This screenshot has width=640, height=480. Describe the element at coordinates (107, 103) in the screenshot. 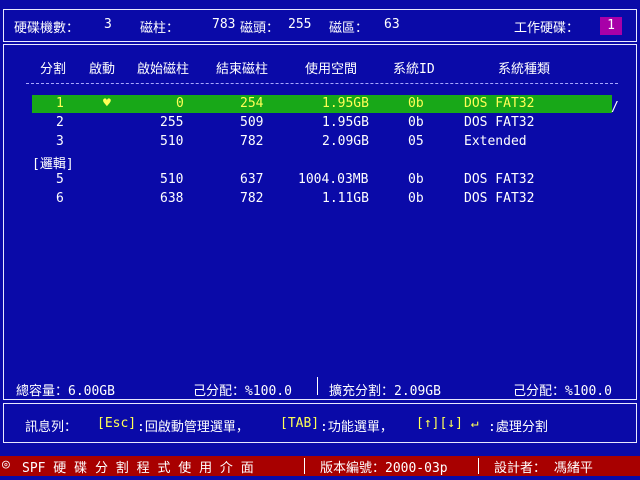

I see `boot-heart-icon: ♥` at that location.